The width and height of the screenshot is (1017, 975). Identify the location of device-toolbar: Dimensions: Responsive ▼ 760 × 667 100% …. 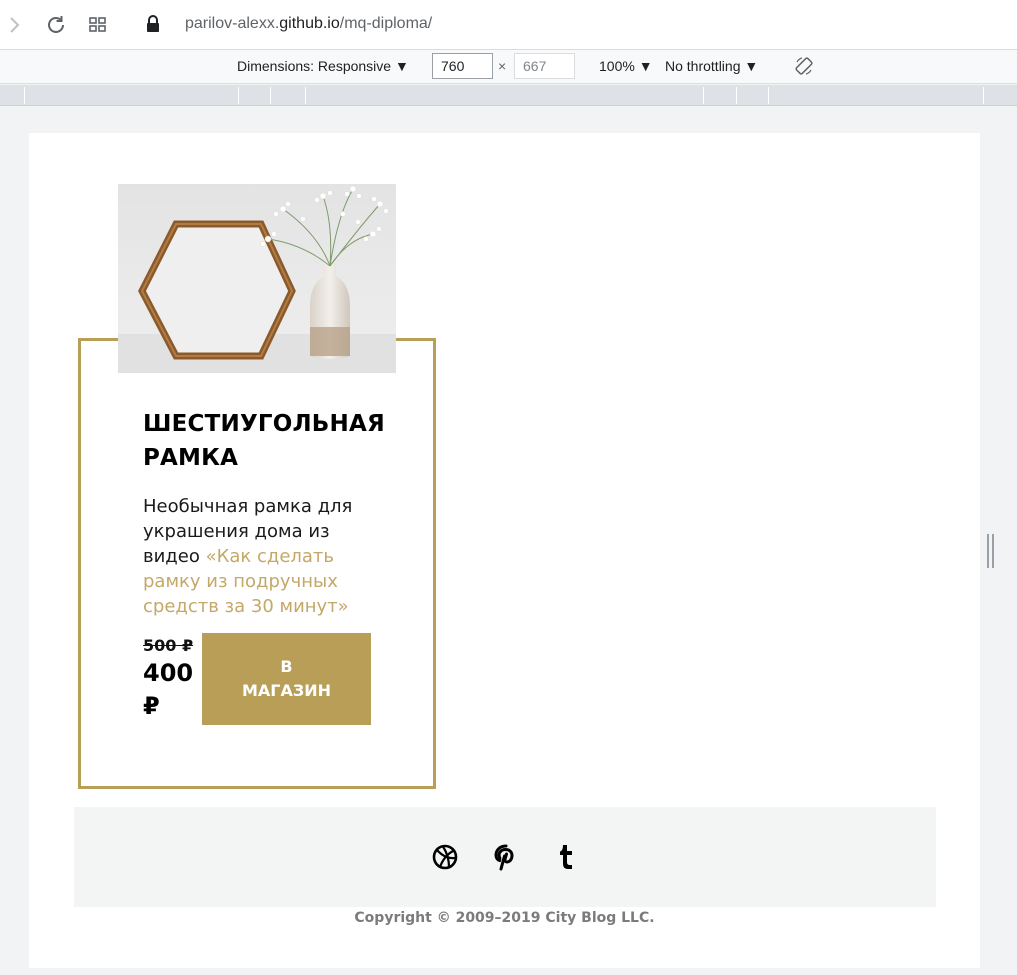
(508, 67).